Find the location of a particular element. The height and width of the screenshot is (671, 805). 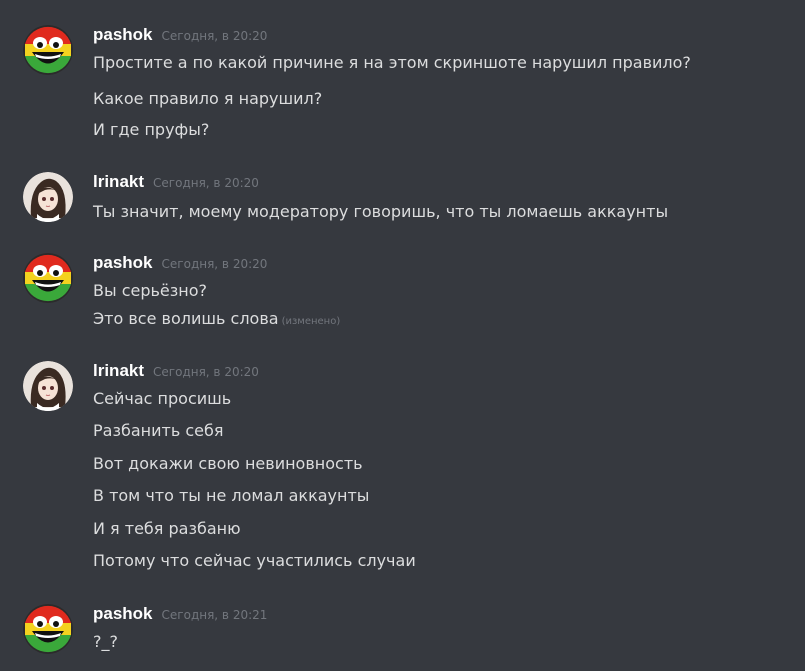

timestamp: Сегодня, в 20:21 is located at coordinates (215, 615).